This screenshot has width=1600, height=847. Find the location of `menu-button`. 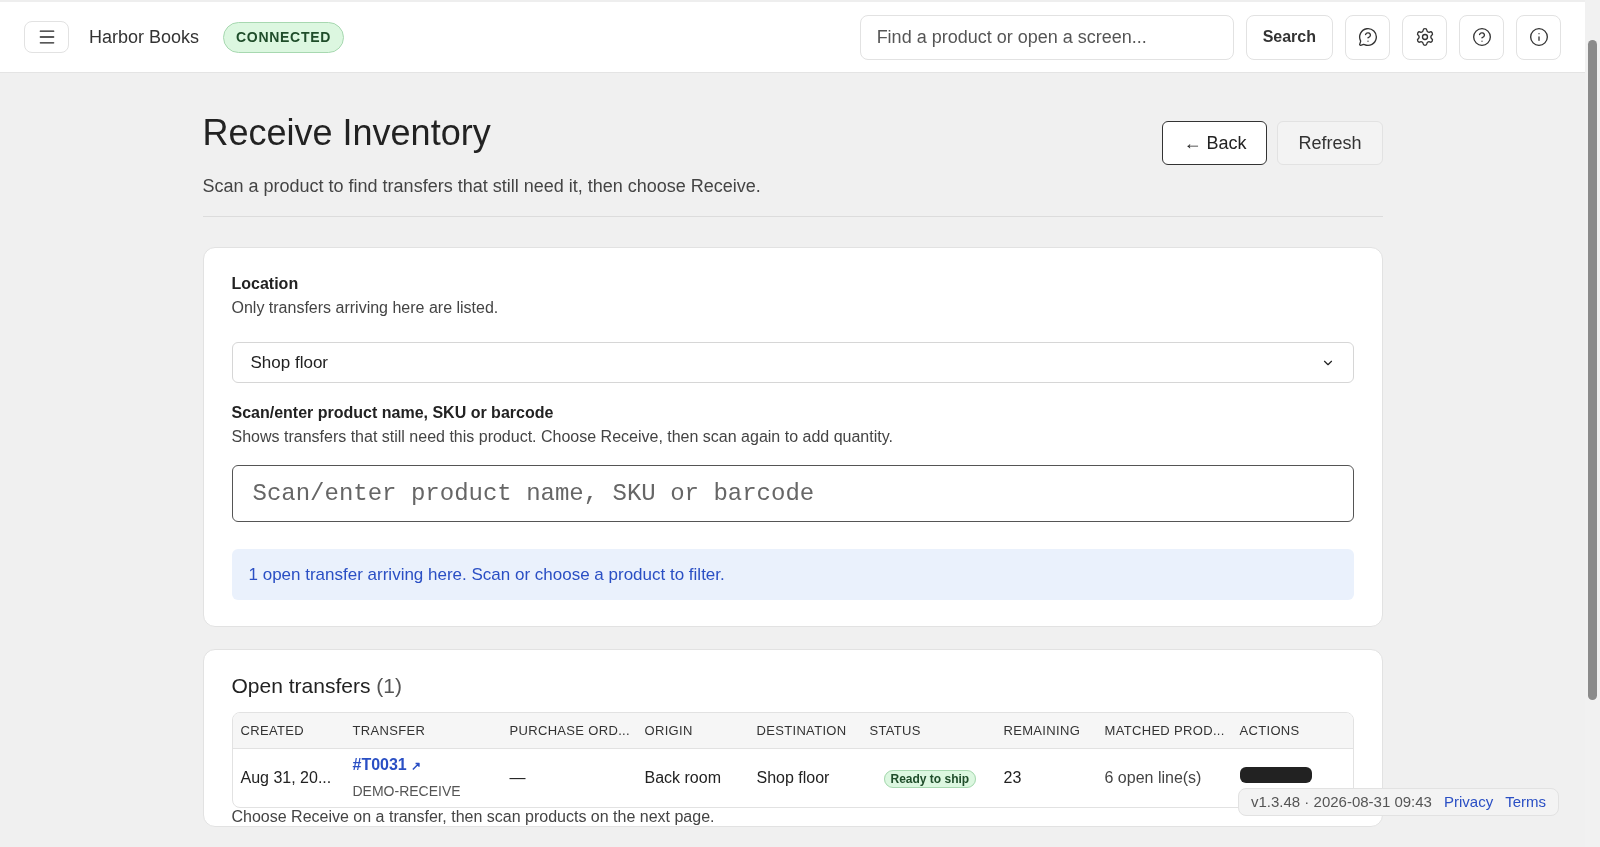

menu-button is located at coordinates (46, 37).